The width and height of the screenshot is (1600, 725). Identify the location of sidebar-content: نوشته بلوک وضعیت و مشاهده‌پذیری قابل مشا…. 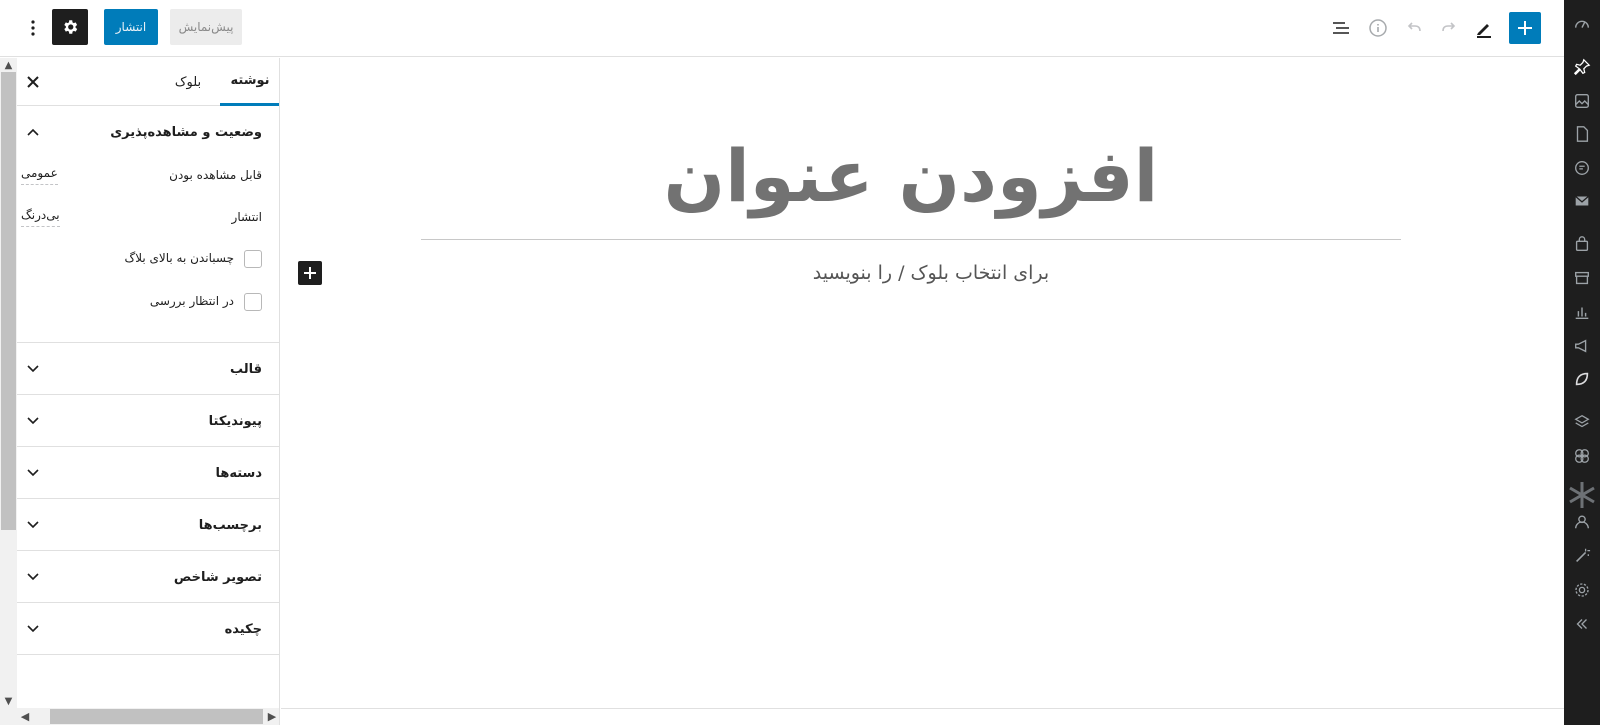
(148, 383).